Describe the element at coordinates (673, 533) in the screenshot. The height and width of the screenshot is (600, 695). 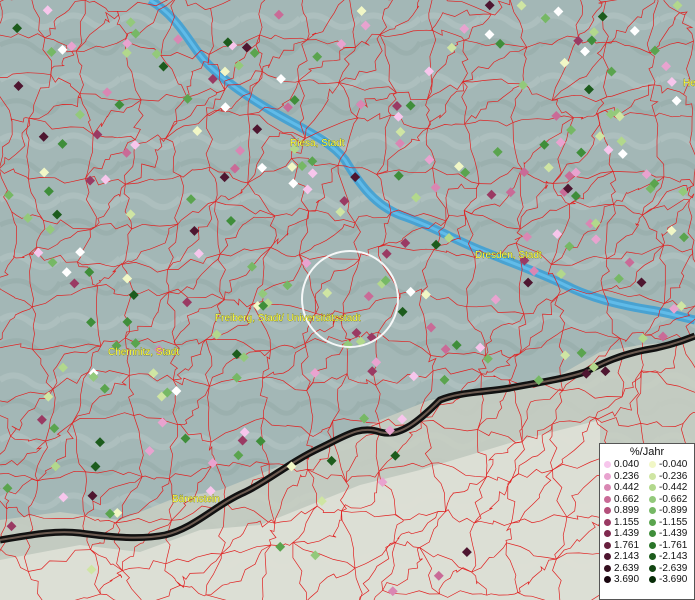
I see `legend-value-negative: -1.439` at that location.